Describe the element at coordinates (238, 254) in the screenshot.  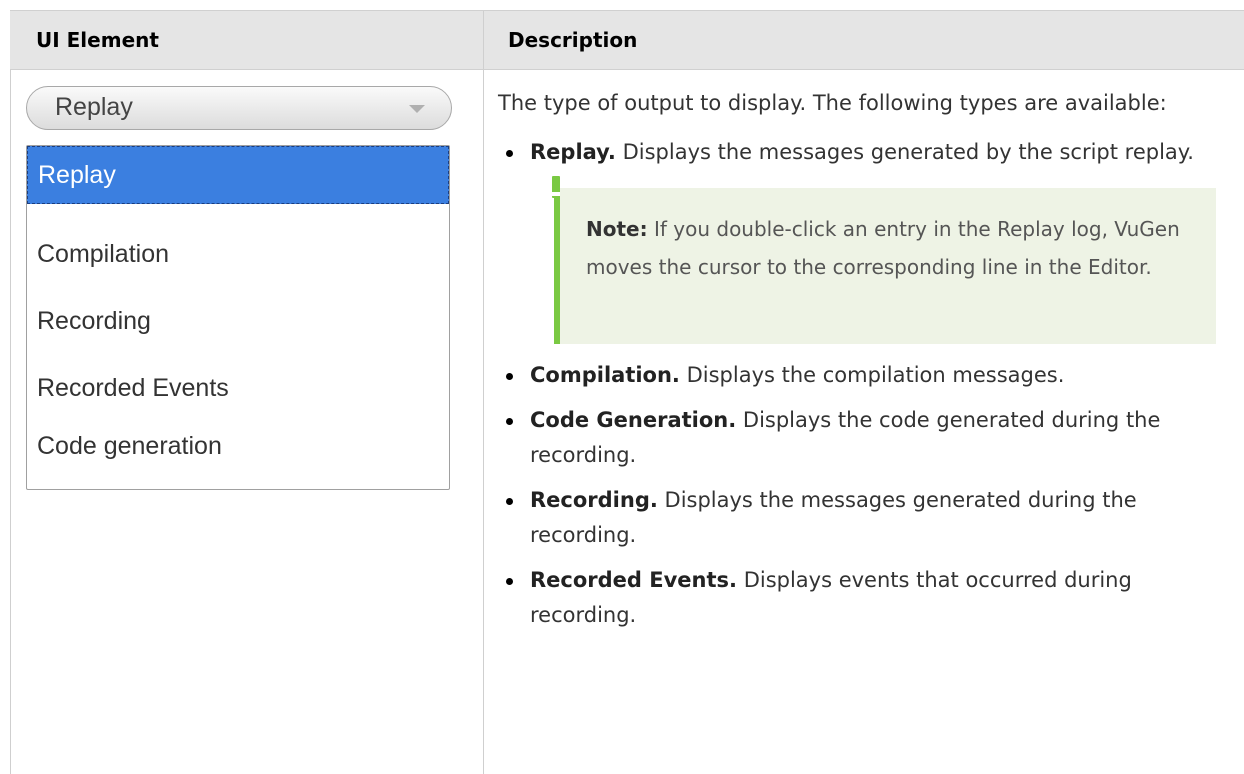
I see `option-compilation: Compilation` at that location.